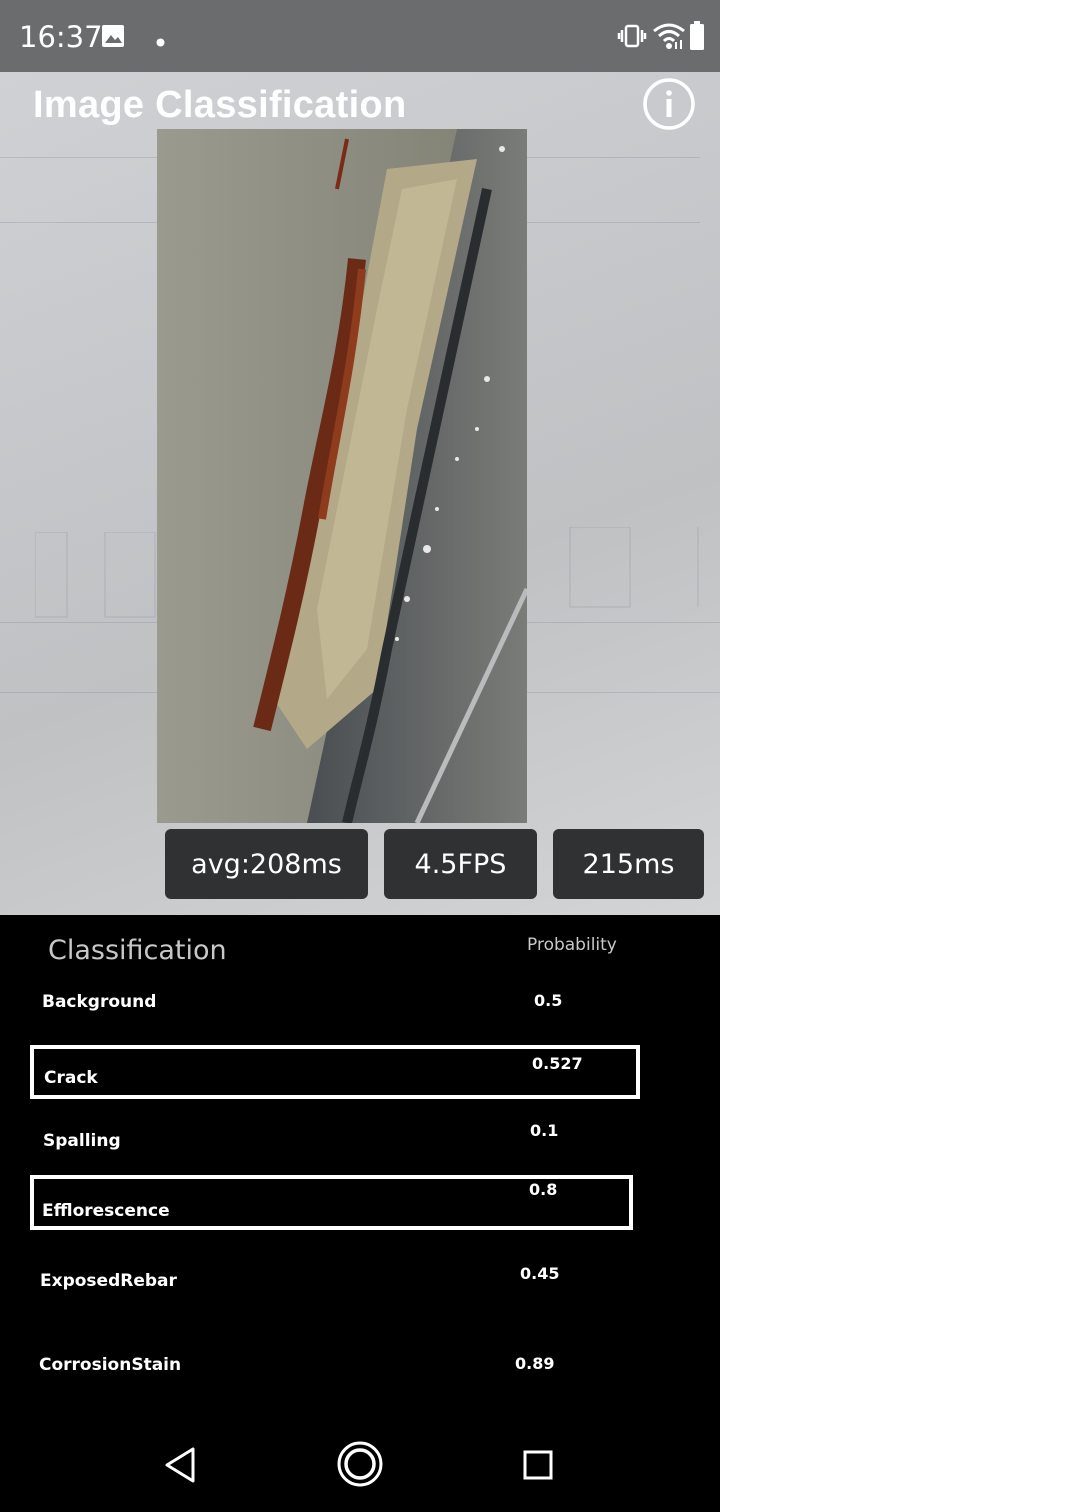 The height and width of the screenshot is (1512, 1075). What do you see at coordinates (540, 1273) in the screenshot?
I see `result-prob-exposedrebar: 0.45` at bounding box center [540, 1273].